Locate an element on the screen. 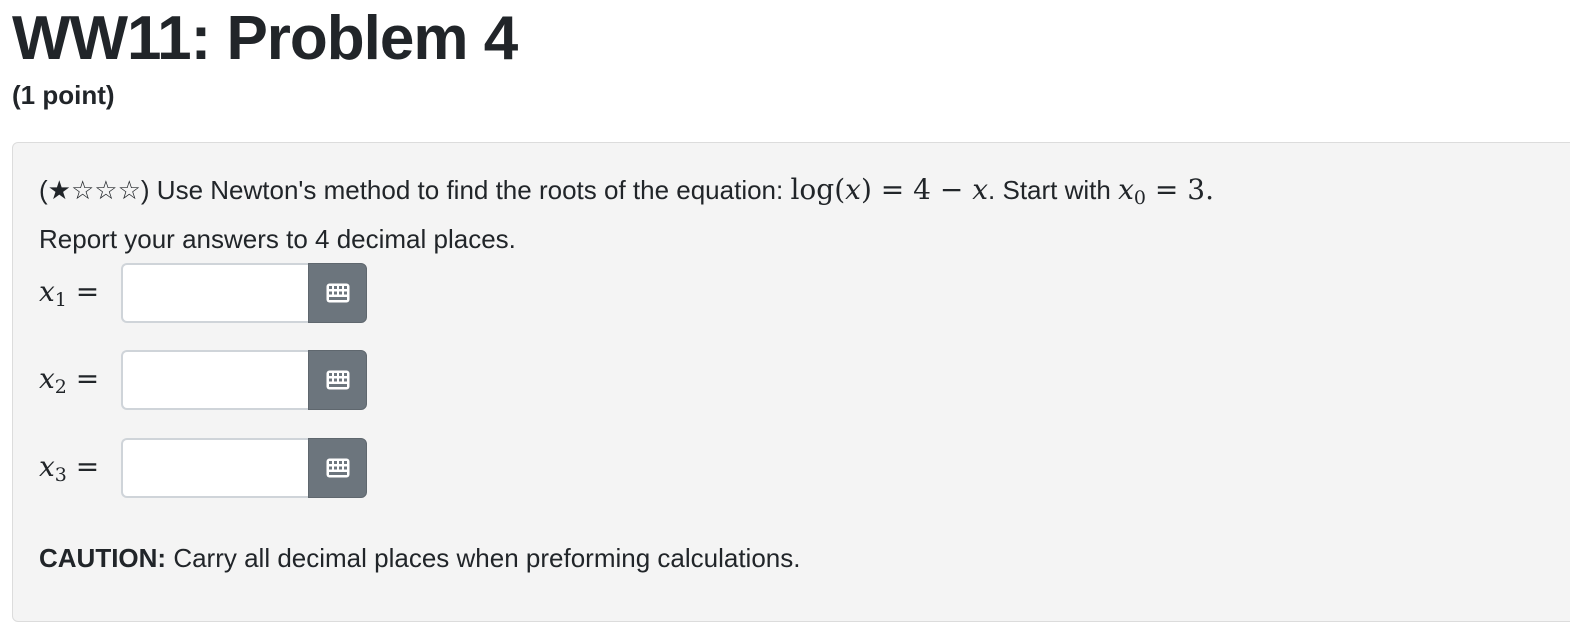 Image resolution: width=1570 pixels, height=622 pixels. answer-row-x3: x3 = is located at coordinates (203, 468).